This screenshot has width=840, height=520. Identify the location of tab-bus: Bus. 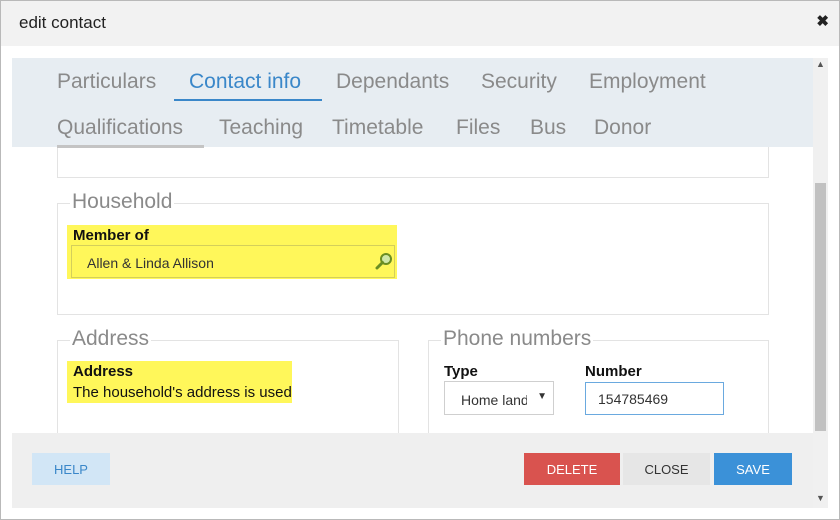
(548, 128).